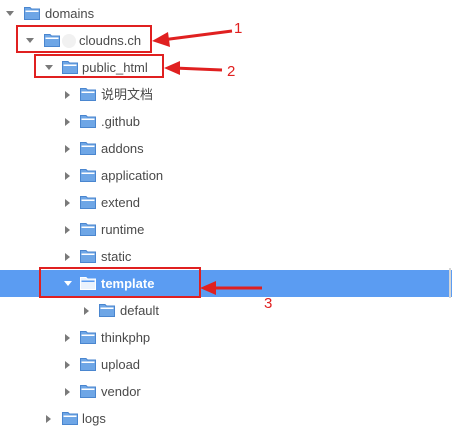 The image size is (452, 436). I want to click on annotation-number-1: 1, so click(238, 28).